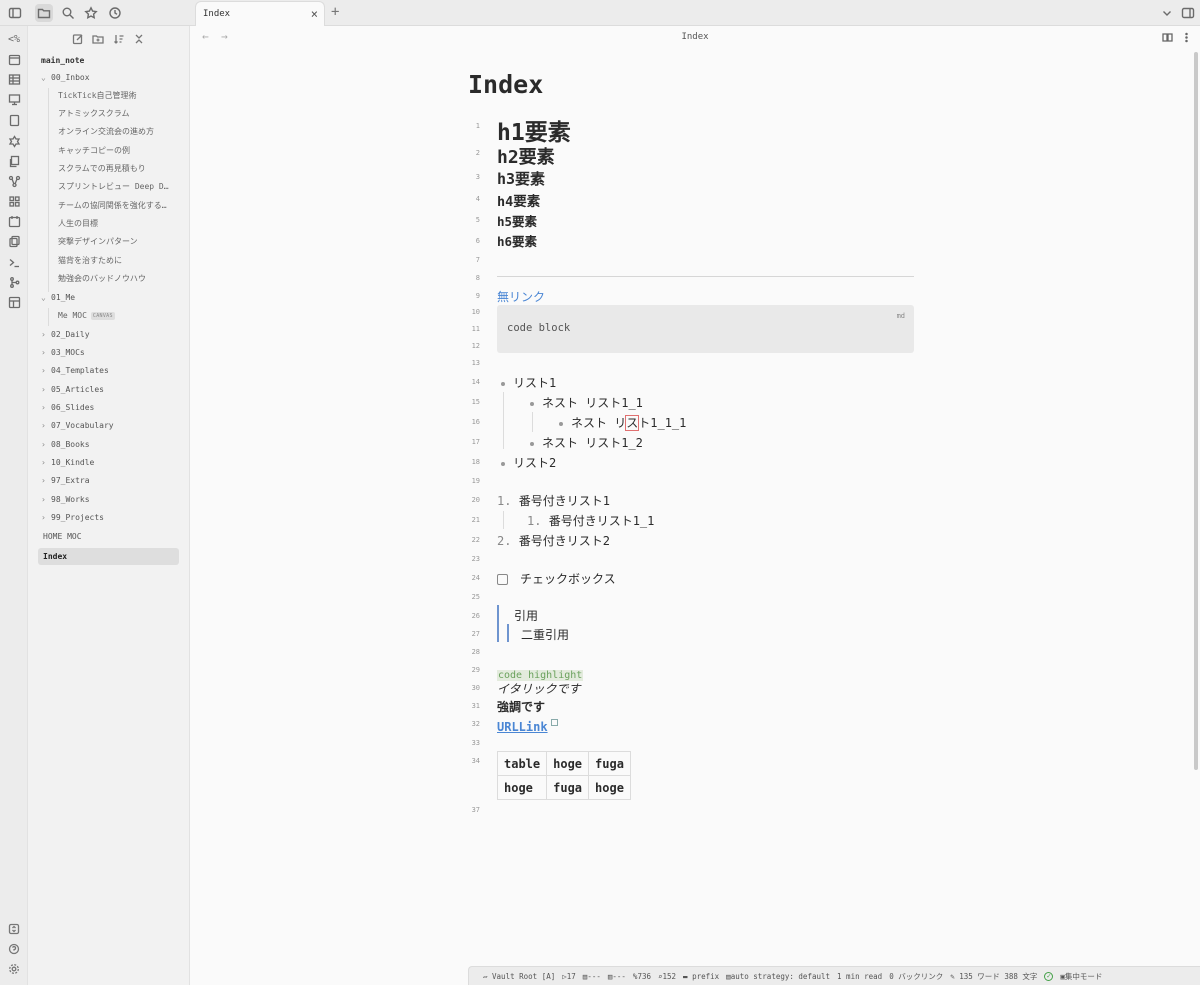 The height and width of the screenshot is (985, 1200). Describe the element at coordinates (65, 480) in the screenshot. I see `folder-item: › 97_Extra` at that location.